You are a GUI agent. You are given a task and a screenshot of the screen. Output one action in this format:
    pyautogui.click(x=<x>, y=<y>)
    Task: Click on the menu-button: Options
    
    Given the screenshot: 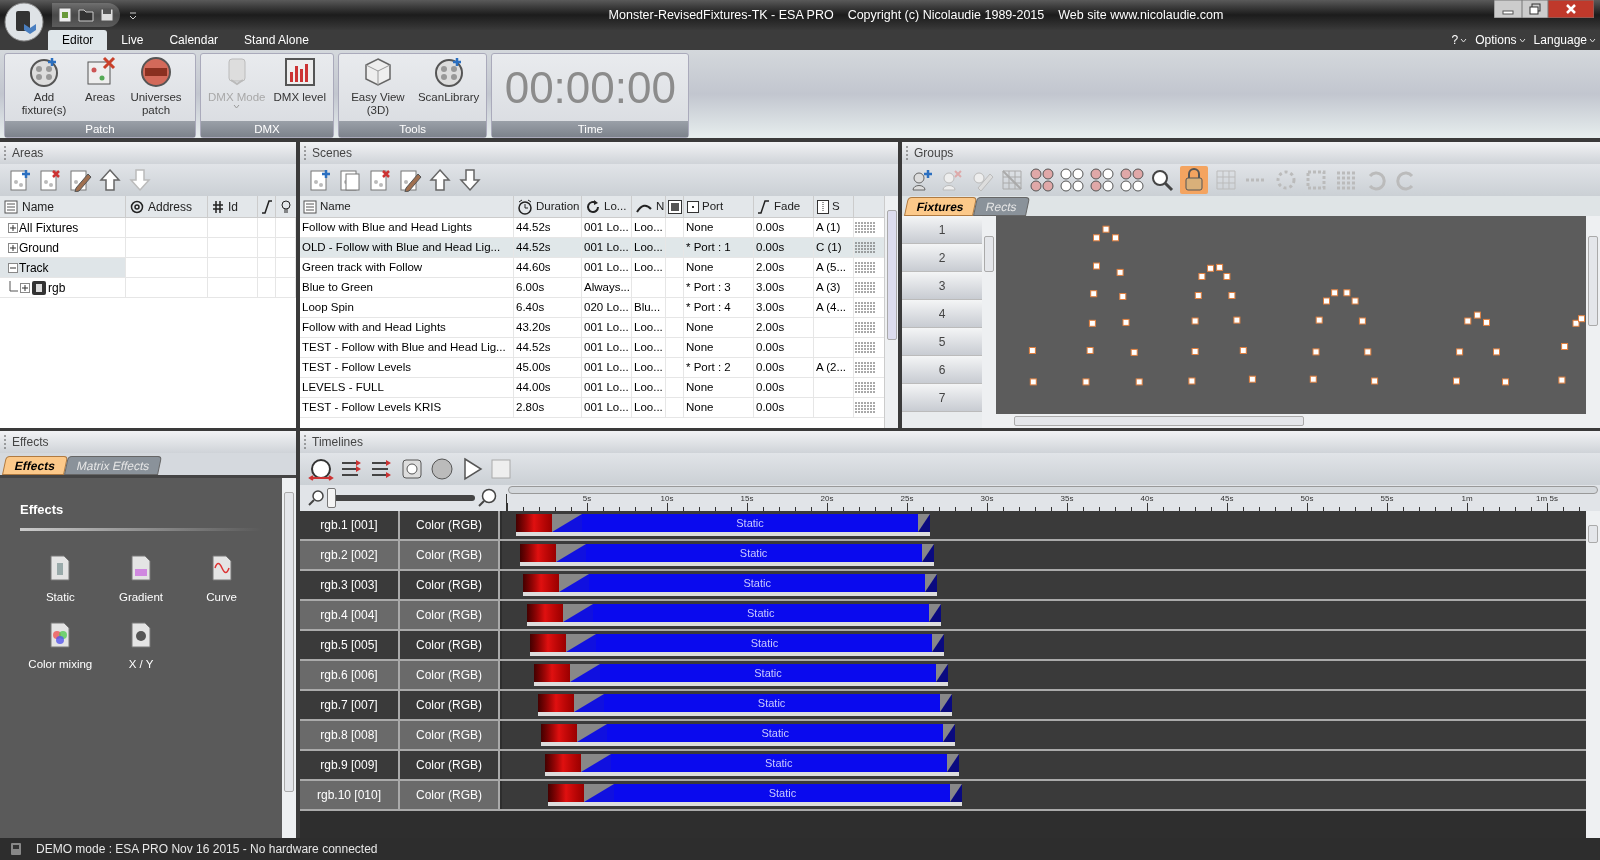 What is the action you would take?
    pyautogui.click(x=1500, y=40)
    